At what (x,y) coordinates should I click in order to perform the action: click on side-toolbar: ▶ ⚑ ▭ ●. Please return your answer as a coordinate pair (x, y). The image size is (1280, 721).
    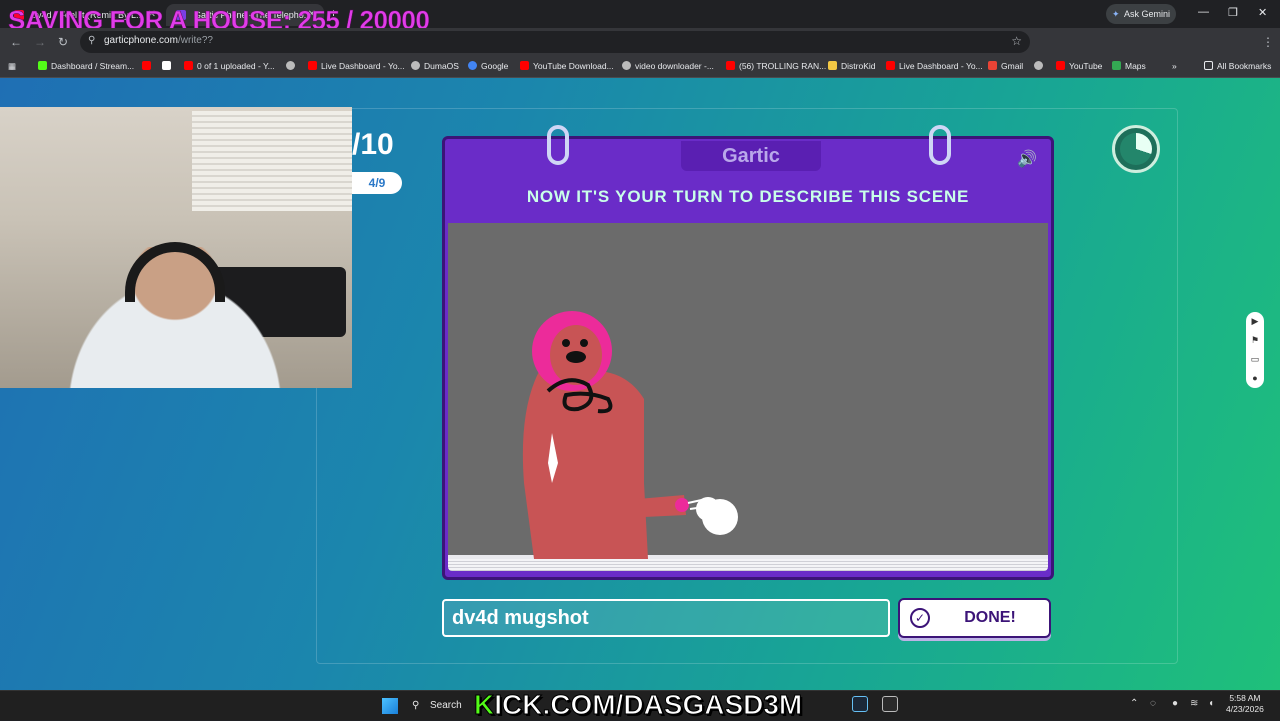
    Looking at the image, I should click on (1255, 350).